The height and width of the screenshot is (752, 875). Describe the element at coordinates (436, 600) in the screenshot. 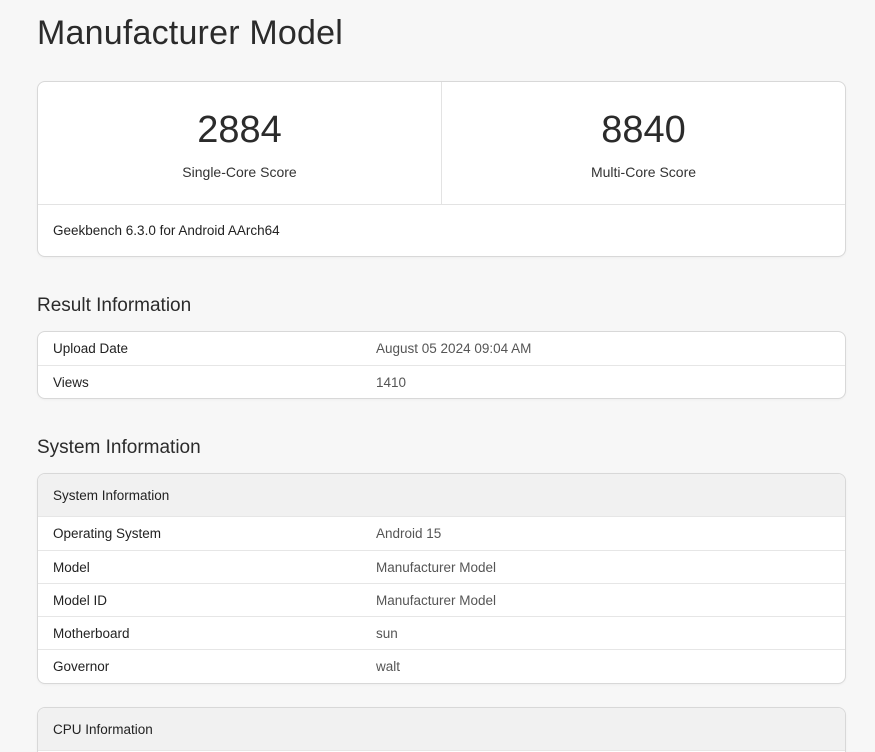

I see `model-id-value: Manufacturer Model` at that location.